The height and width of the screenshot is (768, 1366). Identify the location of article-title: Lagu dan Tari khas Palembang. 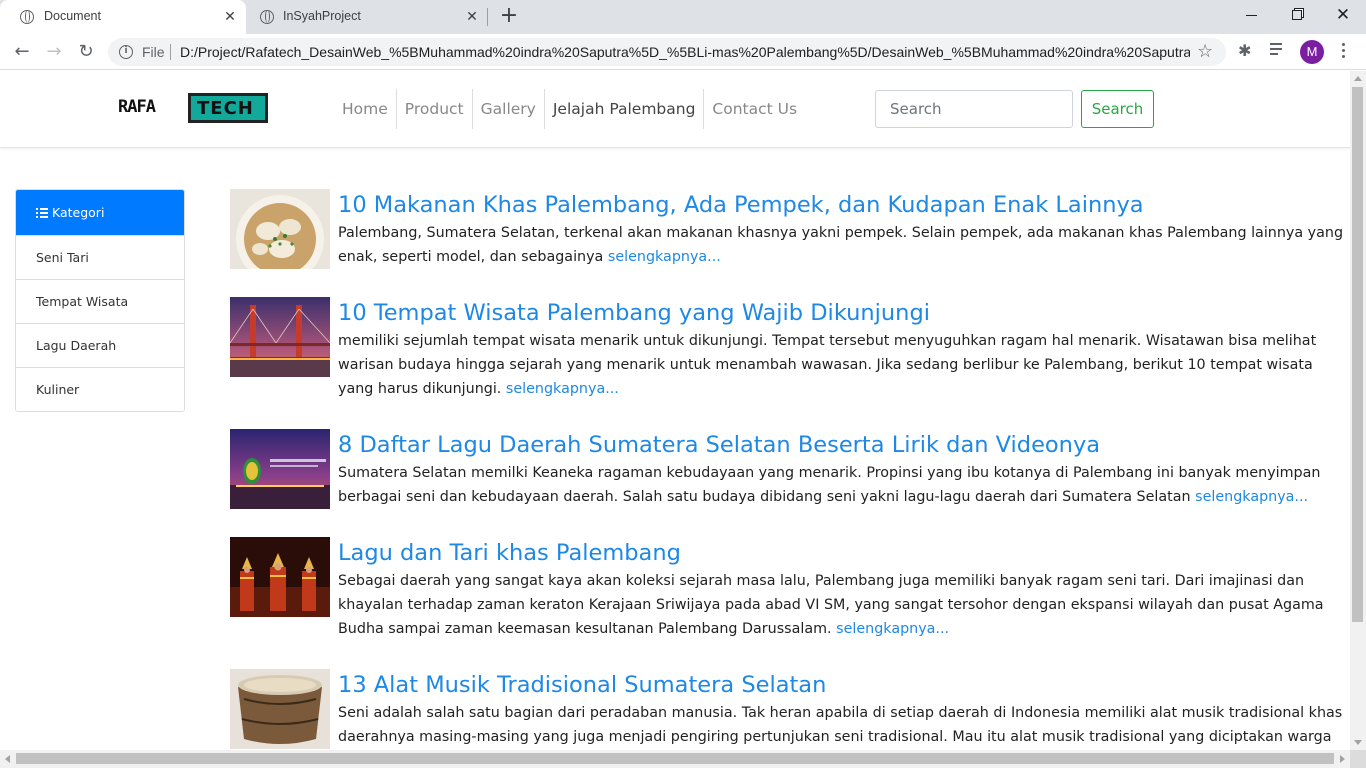
(844, 553).